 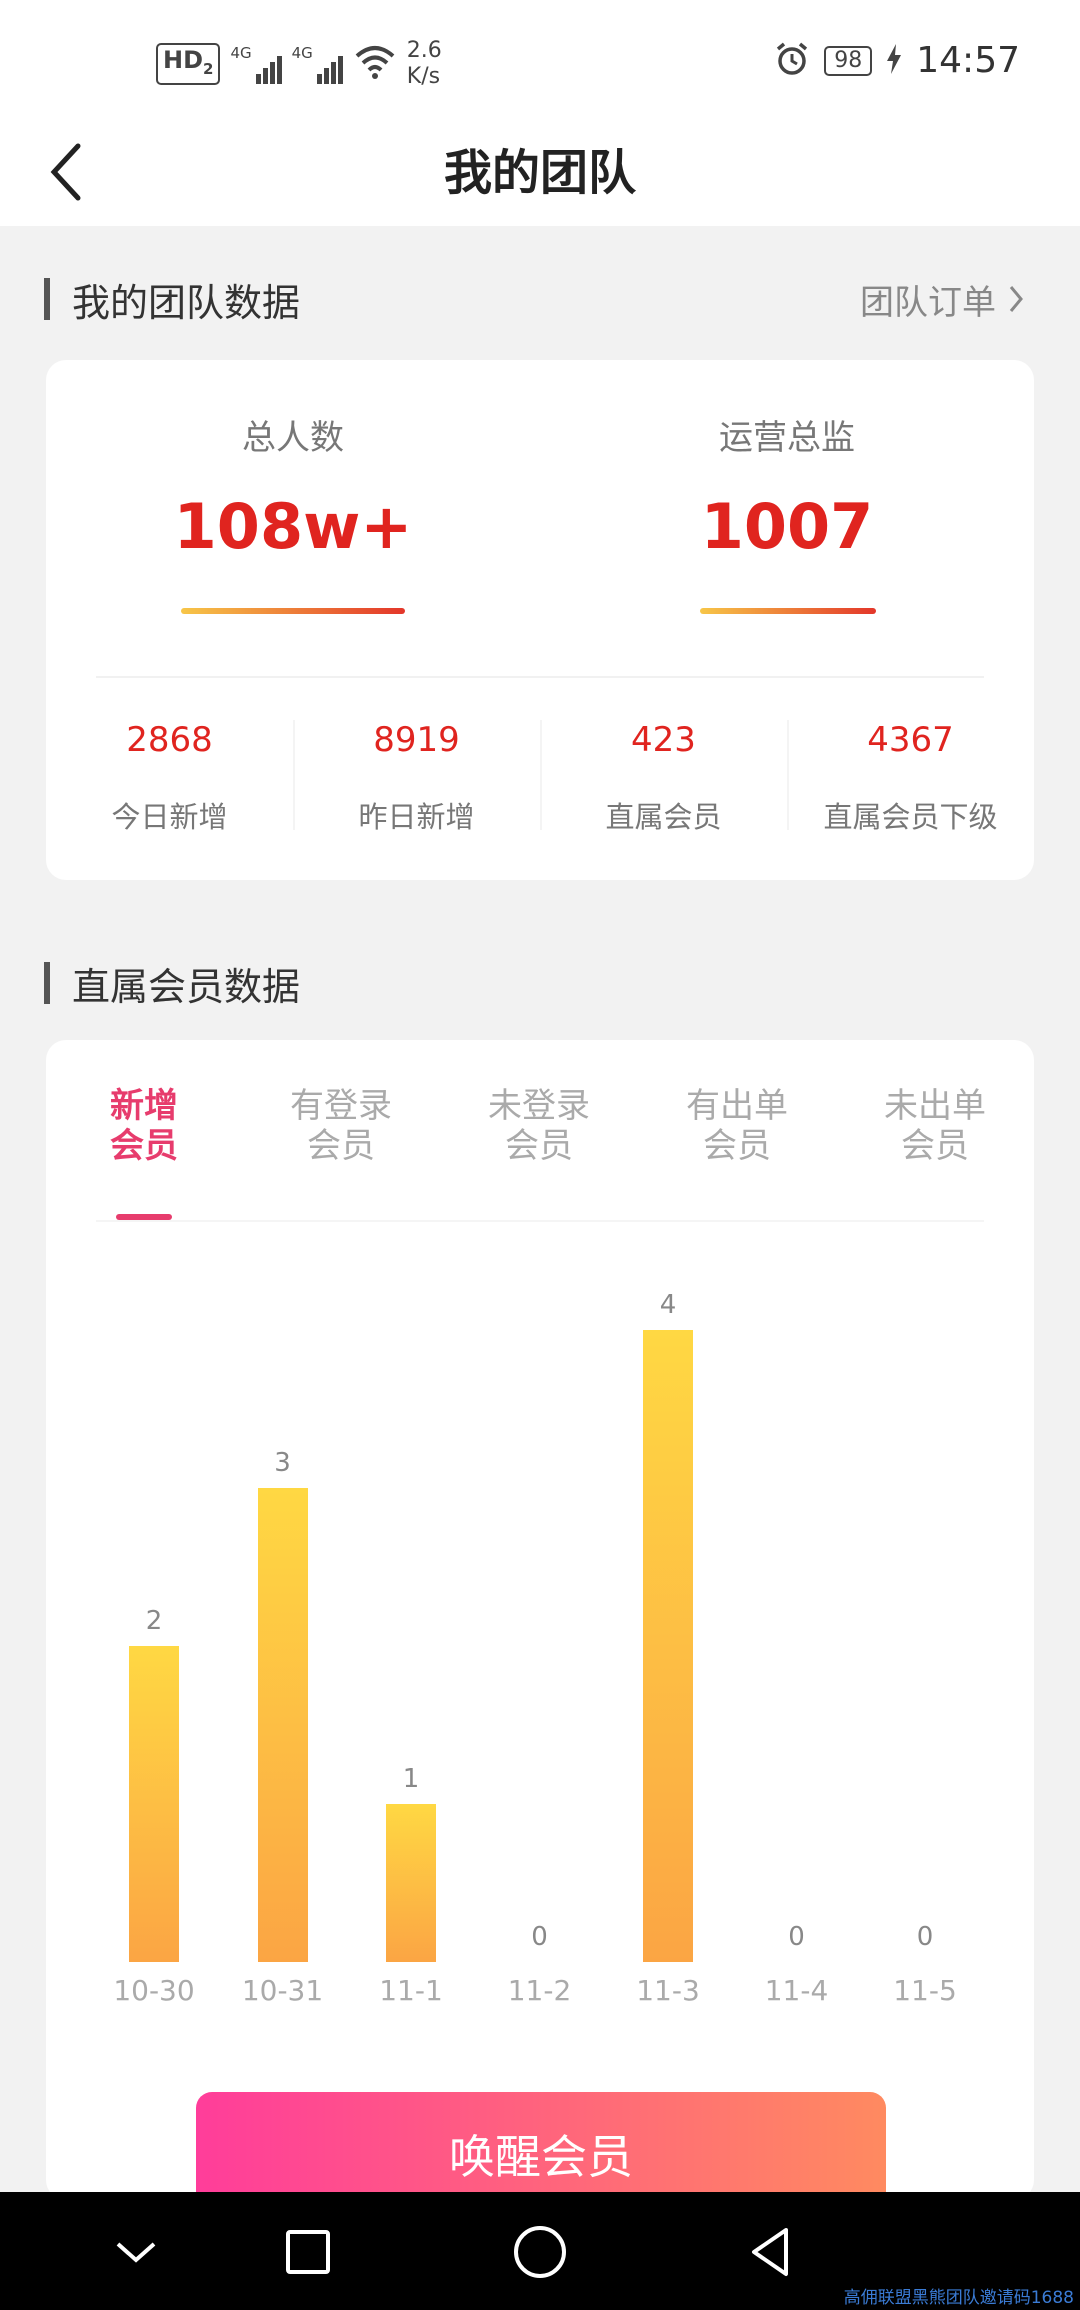 I want to click on stat-direct-members: 423 直属会员, so click(x=663, y=775).